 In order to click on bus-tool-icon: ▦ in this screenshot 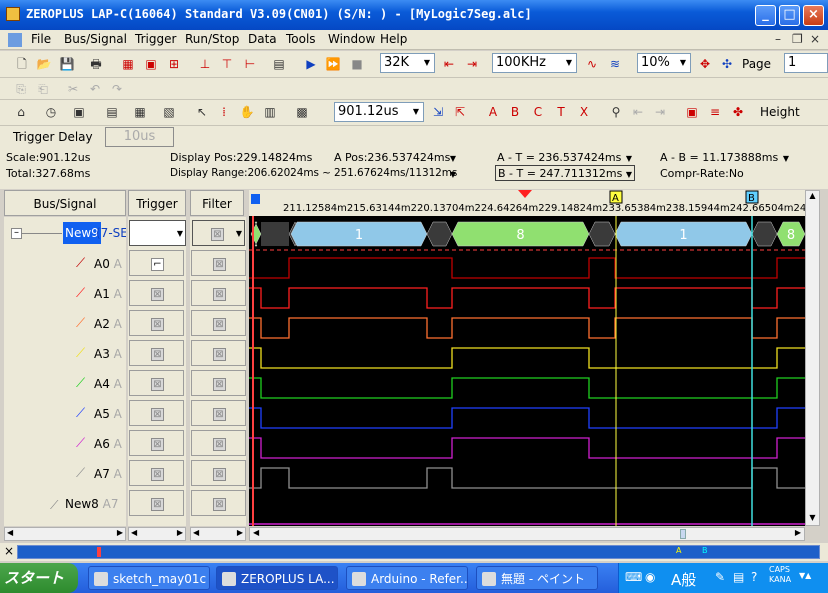, I will do `click(128, 64)`.